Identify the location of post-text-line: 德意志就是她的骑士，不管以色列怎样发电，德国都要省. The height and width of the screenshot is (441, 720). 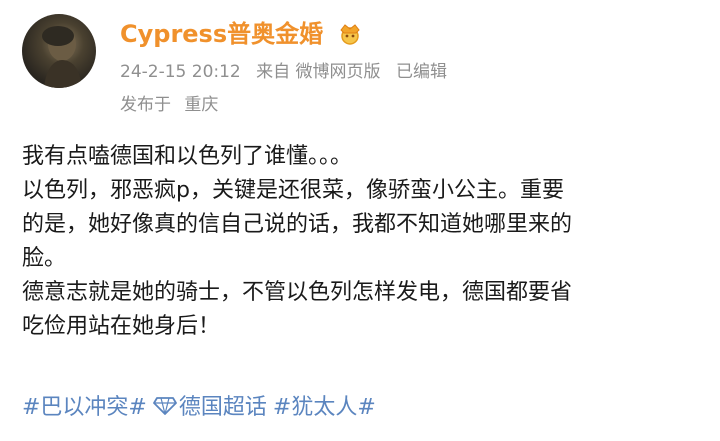
(297, 292).